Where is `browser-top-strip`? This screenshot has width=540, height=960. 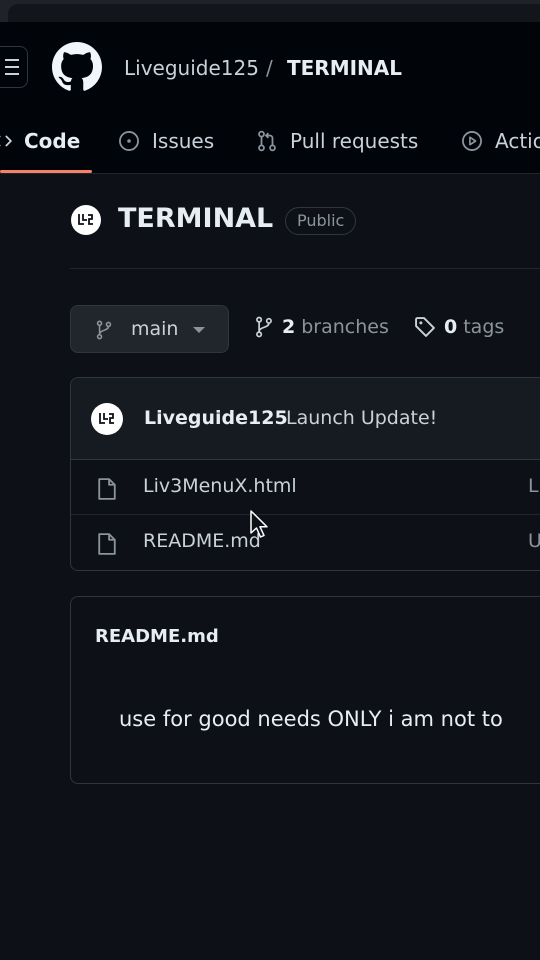 browser-top-strip is located at coordinates (270, 13).